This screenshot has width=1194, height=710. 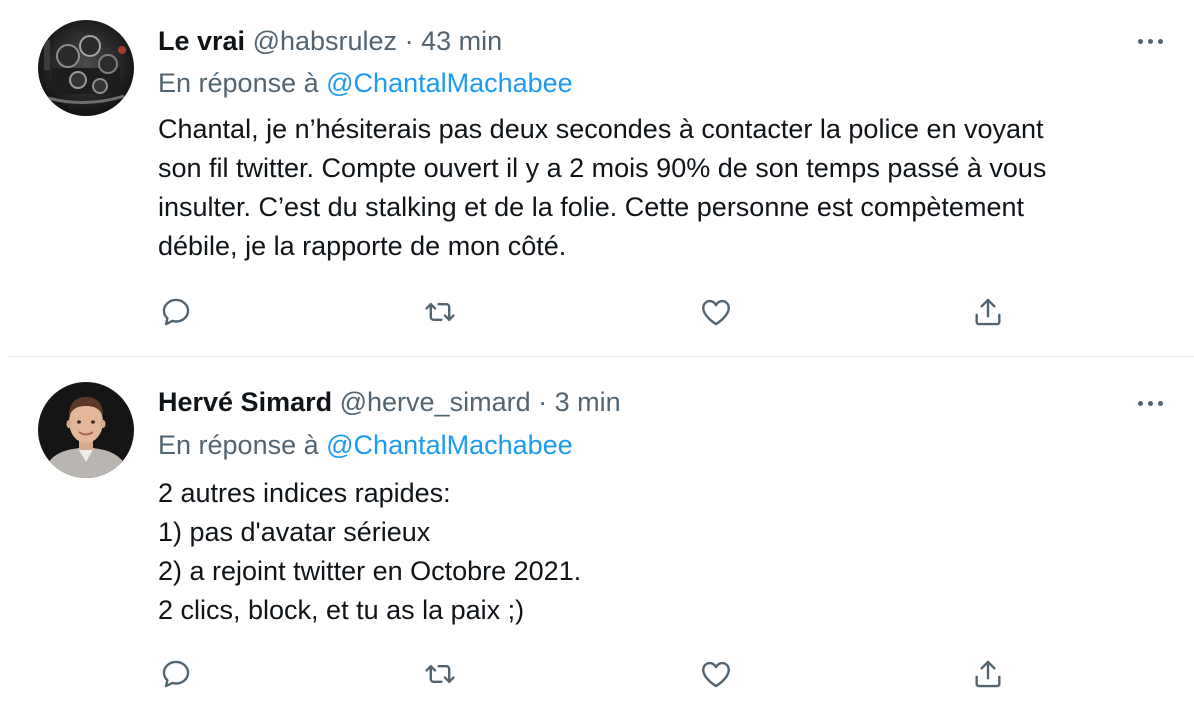 I want to click on author-handle: @herve_simard, so click(x=435, y=402).